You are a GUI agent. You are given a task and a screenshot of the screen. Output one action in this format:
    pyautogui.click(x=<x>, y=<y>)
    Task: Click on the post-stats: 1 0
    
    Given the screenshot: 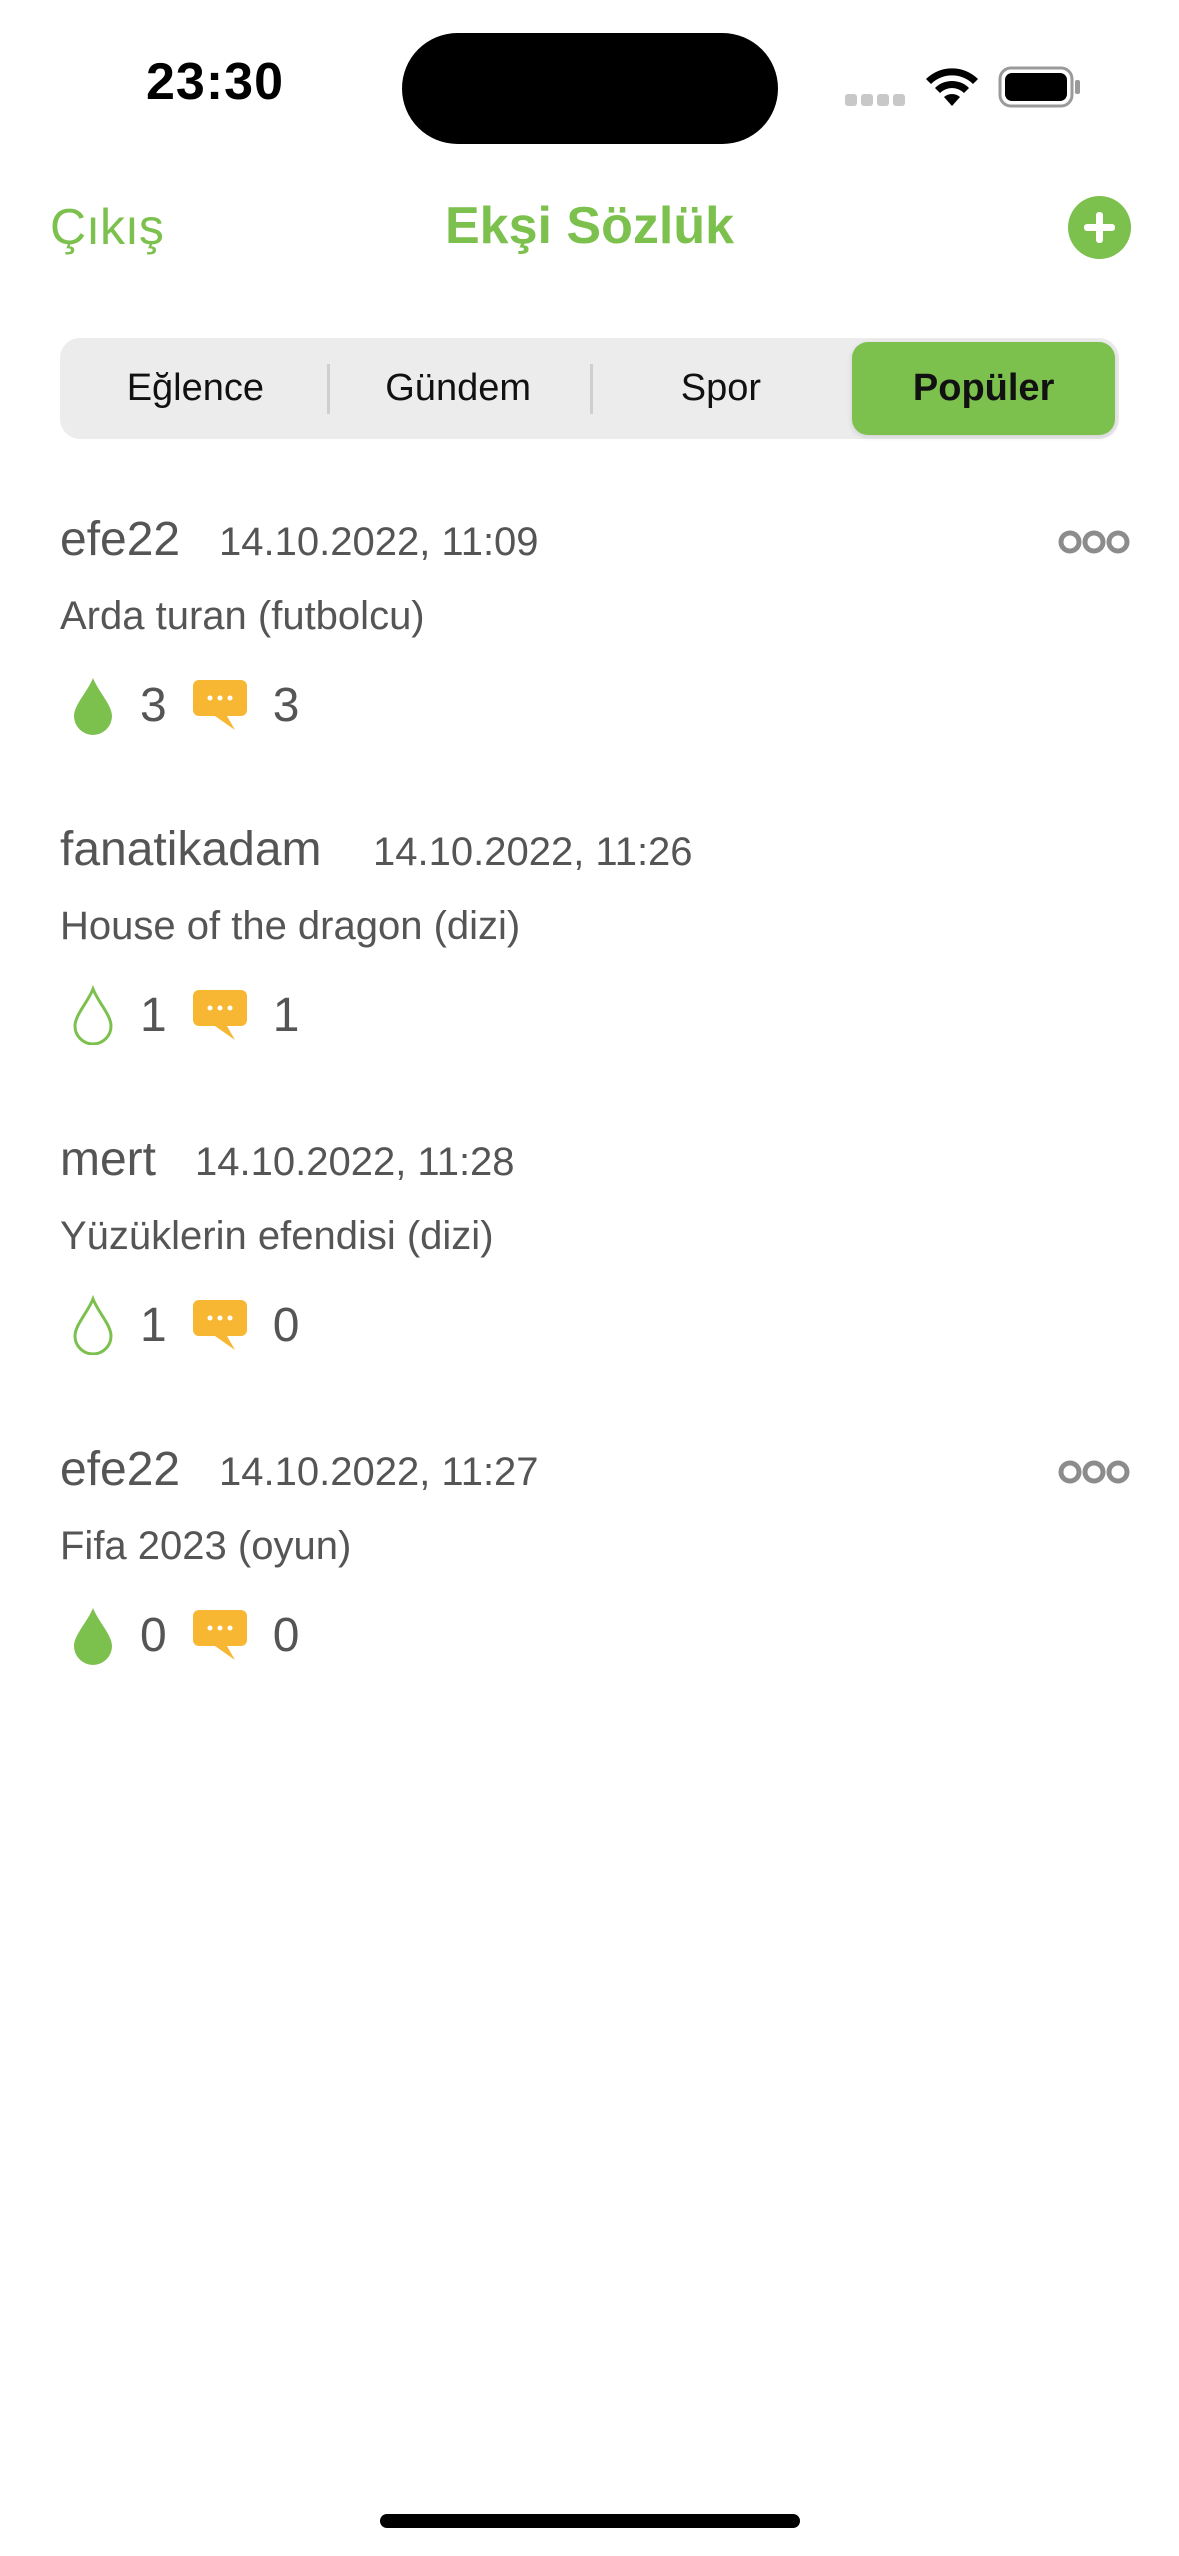 What is the action you would take?
    pyautogui.click(x=196, y=1325)
    